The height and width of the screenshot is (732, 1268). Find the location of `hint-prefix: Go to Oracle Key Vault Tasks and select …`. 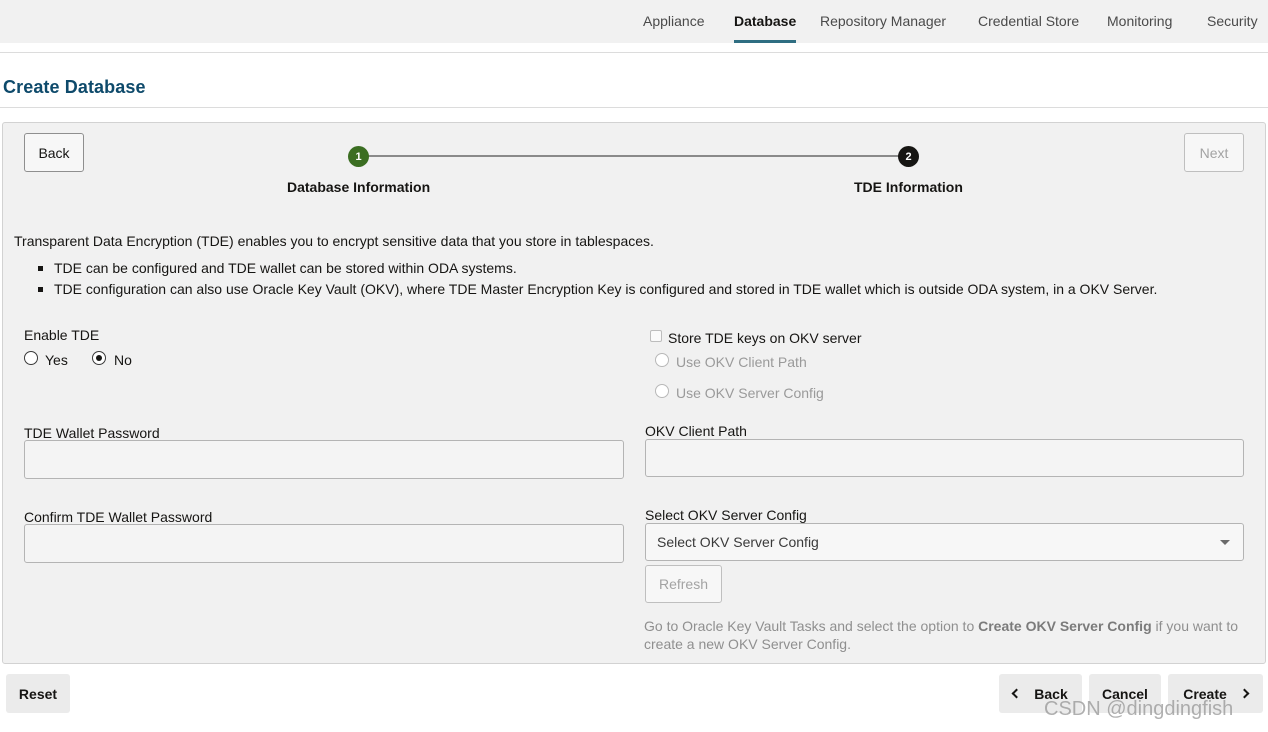

hint-prefix: Go to Oracle Key Vault Tasks and select … is located at coordinates (811, 626).